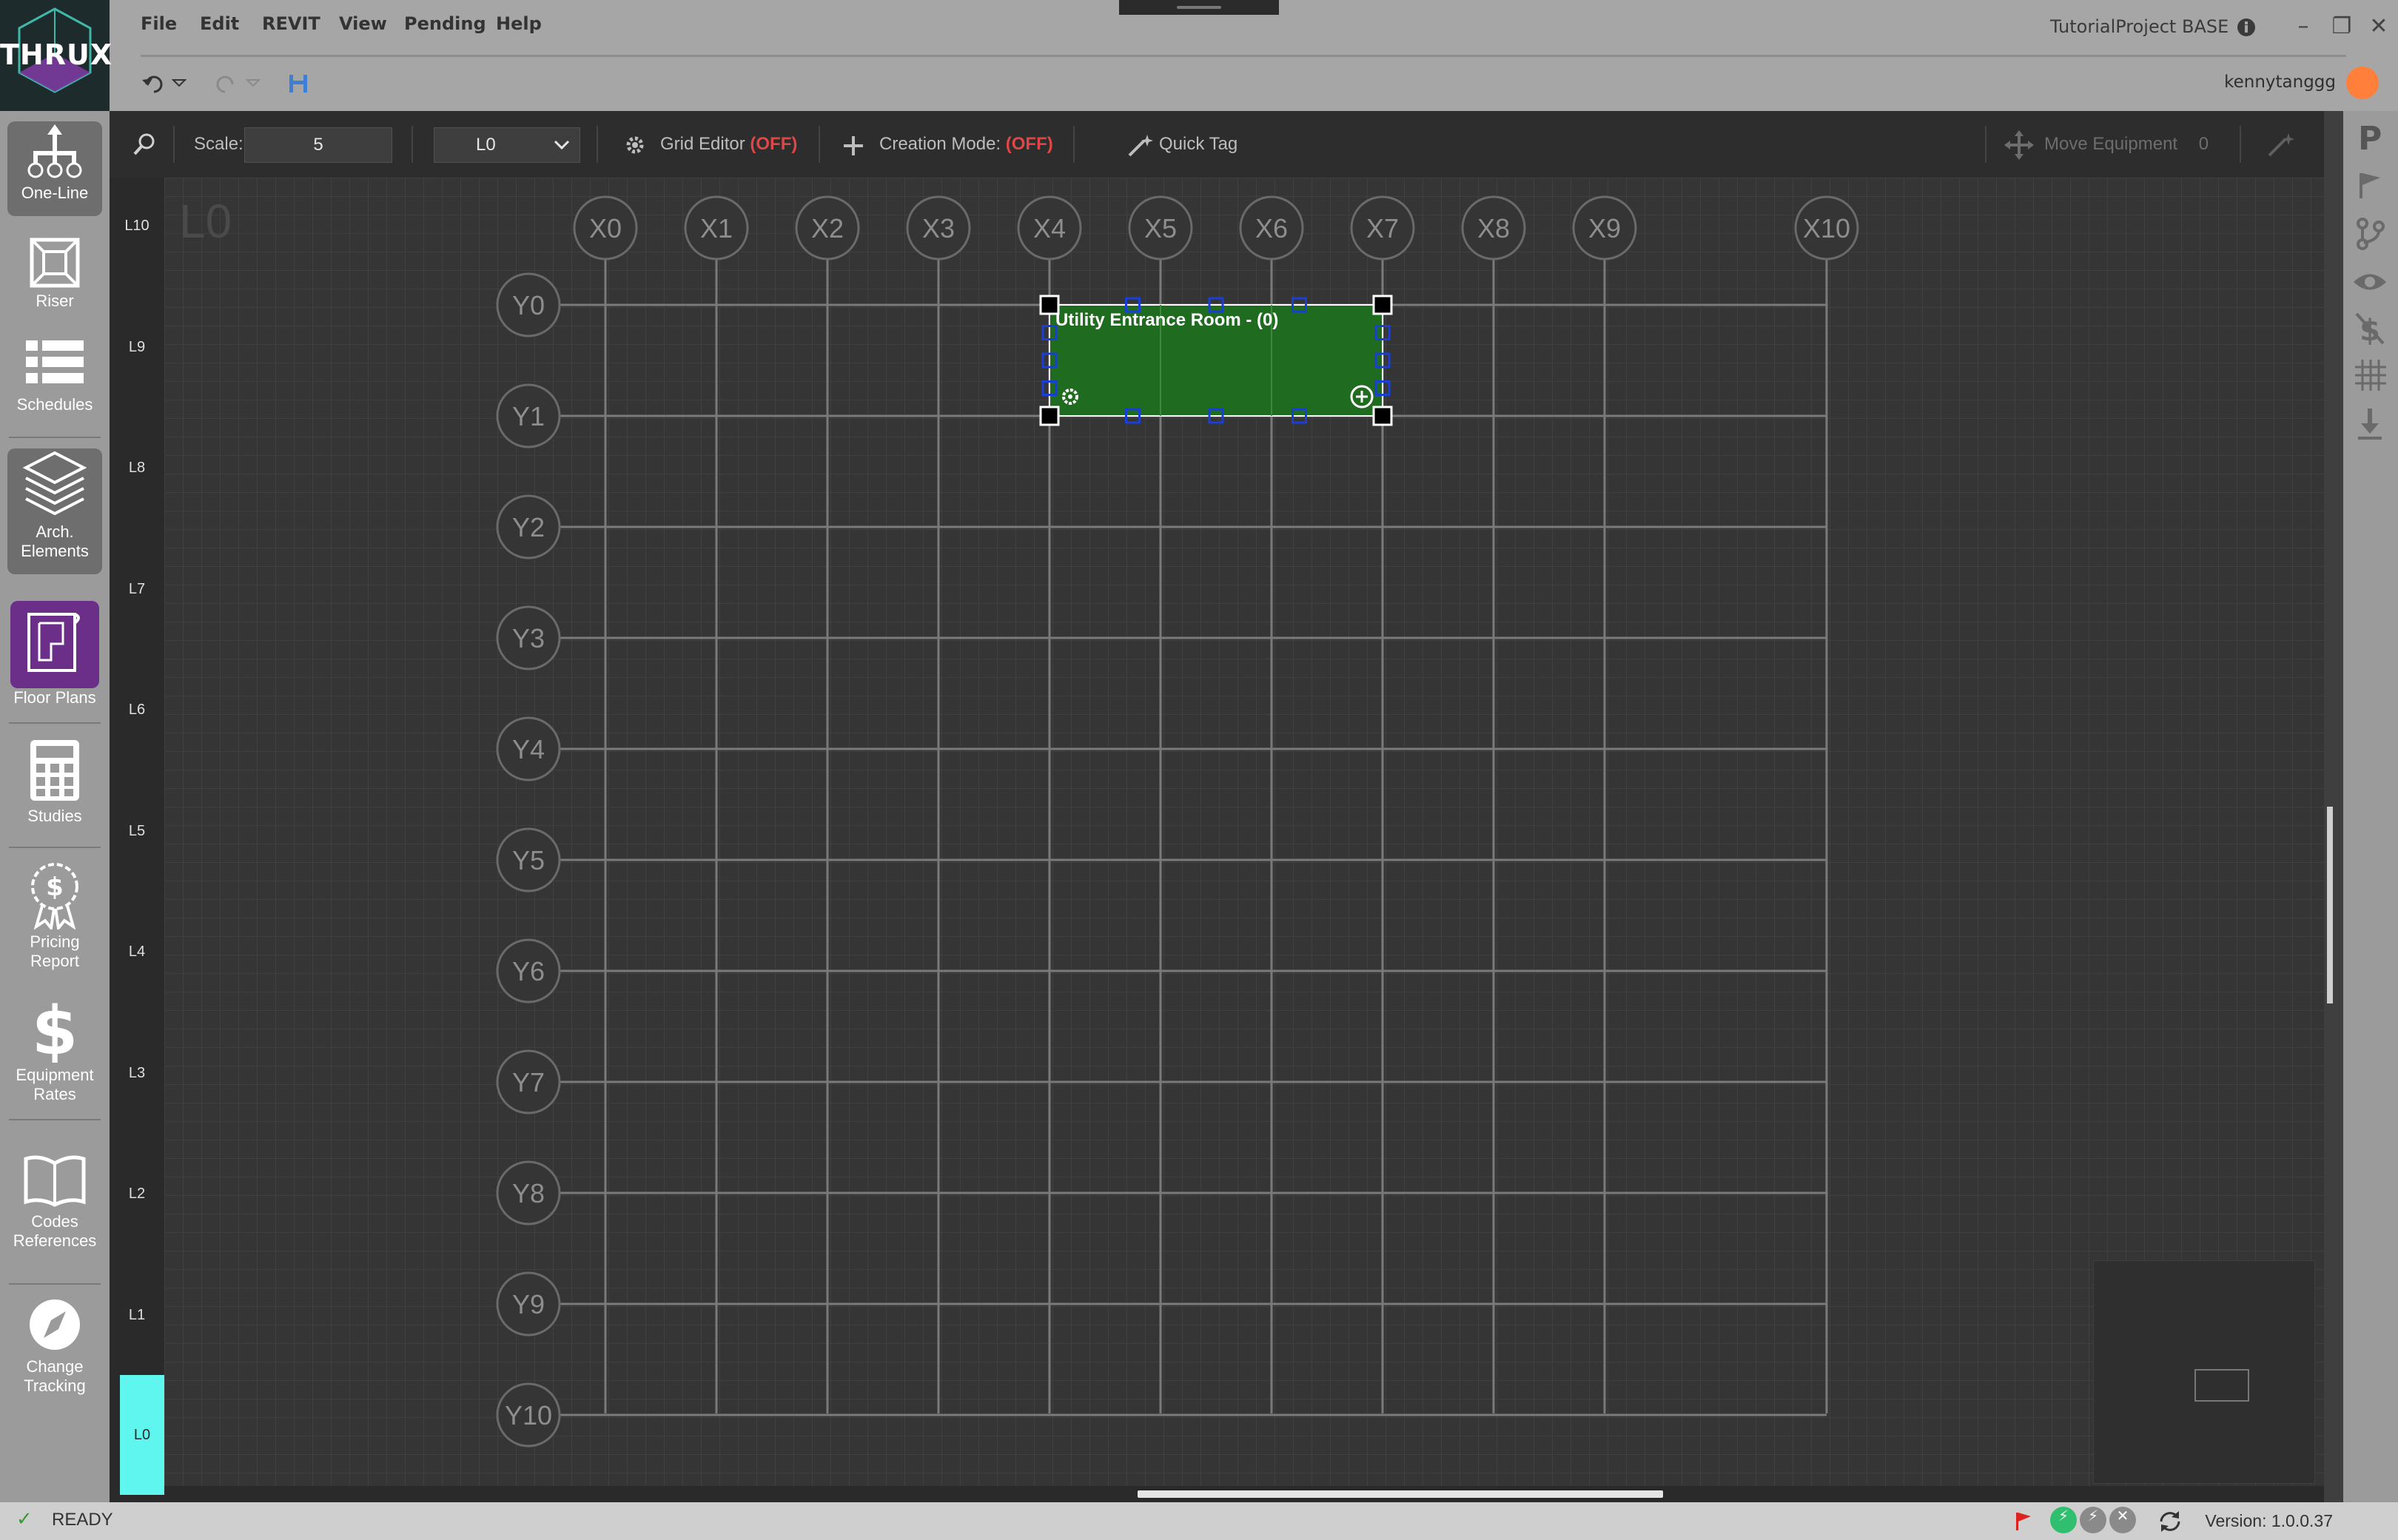 The image size is (2398, 1540). Describe the element at coordinates (2371, 375) in the screenshot. I see `grid-icon` at that location.